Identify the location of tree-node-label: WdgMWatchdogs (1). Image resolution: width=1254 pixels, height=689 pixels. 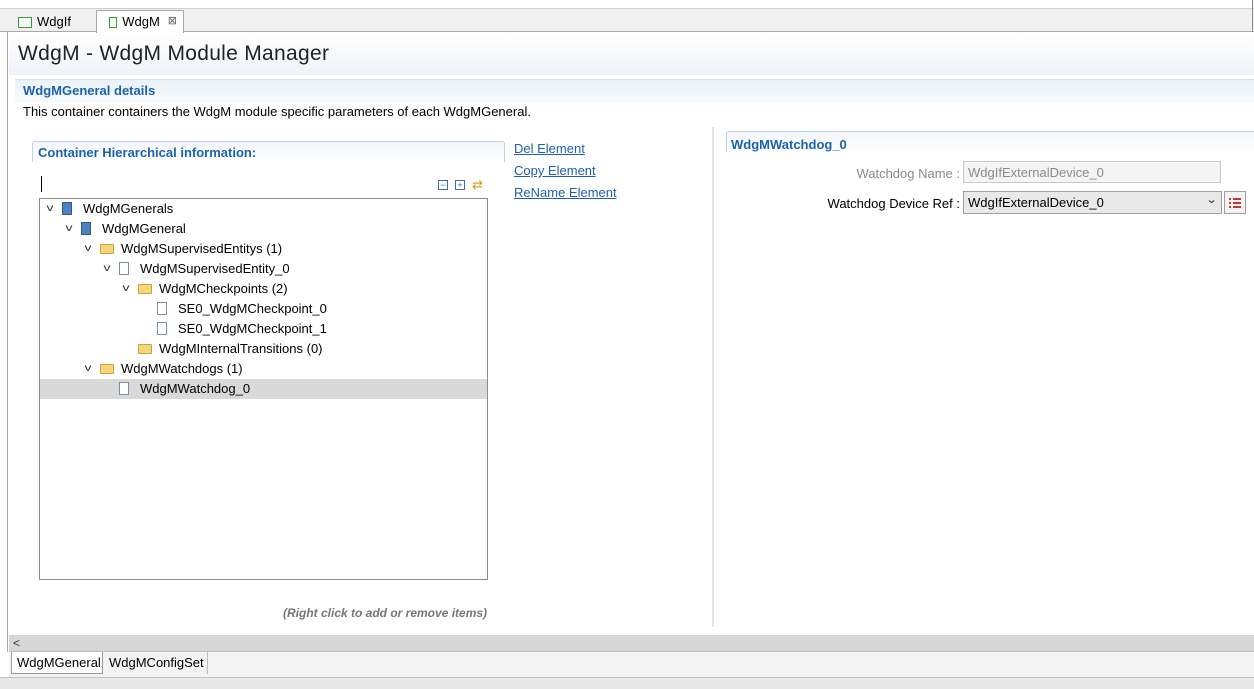
(182, 368).